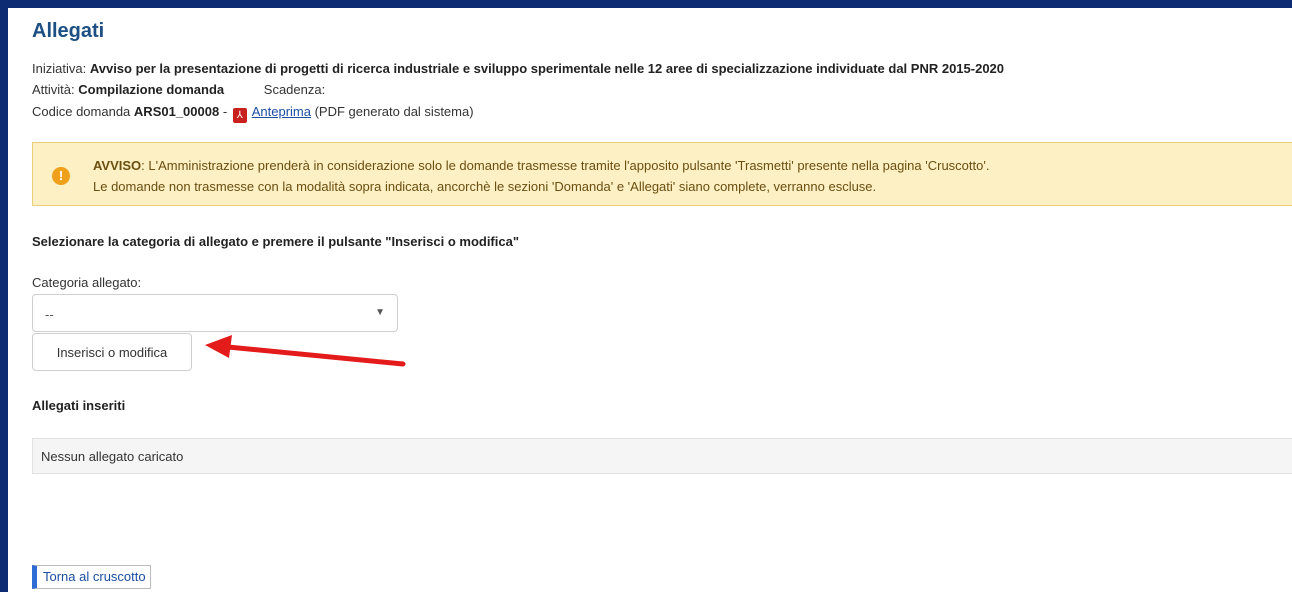  Describe the element at coordinates (79, 405) in the screenshot. I see `attachments-heading: Allegati inseriti` at that location.